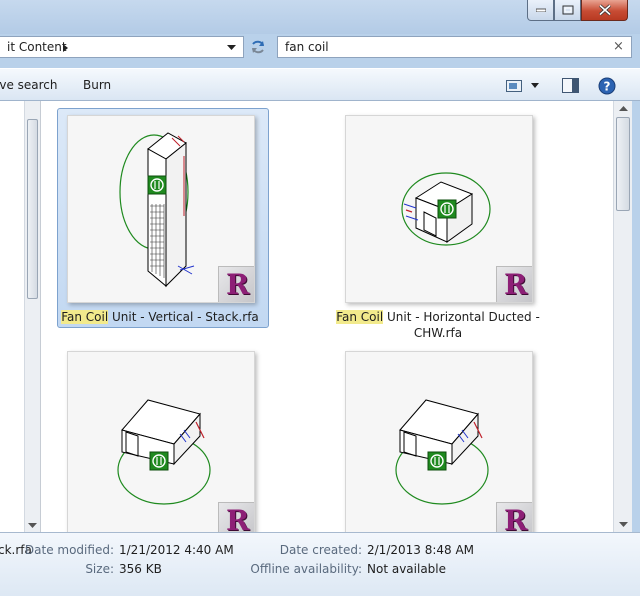 This screenshot has width=640, height=596. I want to click on maximize-button, so click(567, 10).